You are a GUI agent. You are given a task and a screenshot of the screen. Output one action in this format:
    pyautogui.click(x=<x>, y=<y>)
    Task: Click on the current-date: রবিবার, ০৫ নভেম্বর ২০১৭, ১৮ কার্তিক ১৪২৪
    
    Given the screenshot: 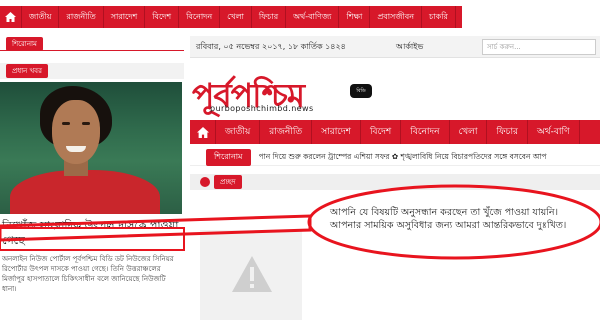 What is the action you would take?
    pyautogui.click(x=271, y=46)
    